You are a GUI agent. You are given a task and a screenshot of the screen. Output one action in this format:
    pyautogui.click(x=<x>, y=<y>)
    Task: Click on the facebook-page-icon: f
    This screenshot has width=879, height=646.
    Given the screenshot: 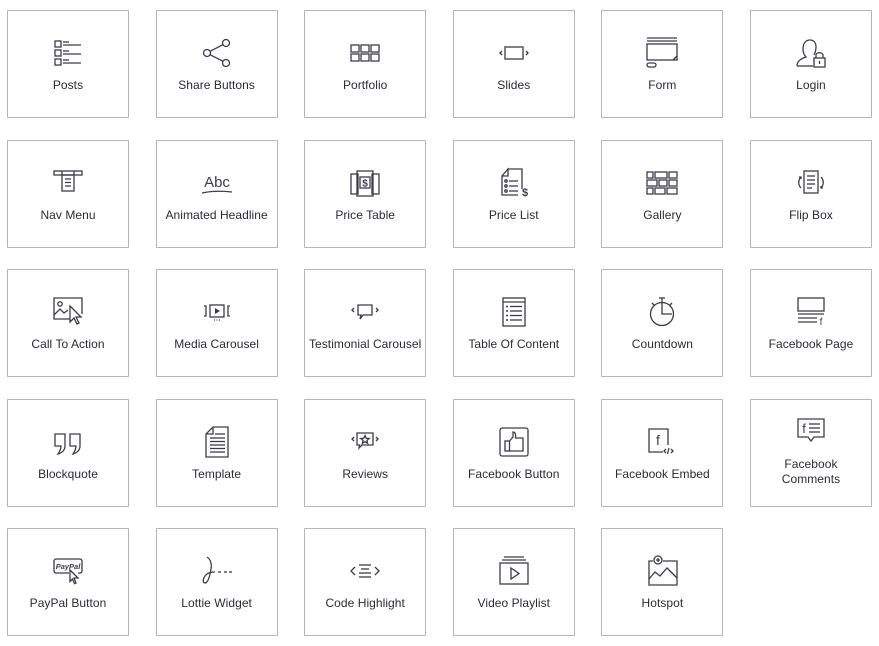 What is the action you would take?
    pyautogui.click(x=811, y=312)
    